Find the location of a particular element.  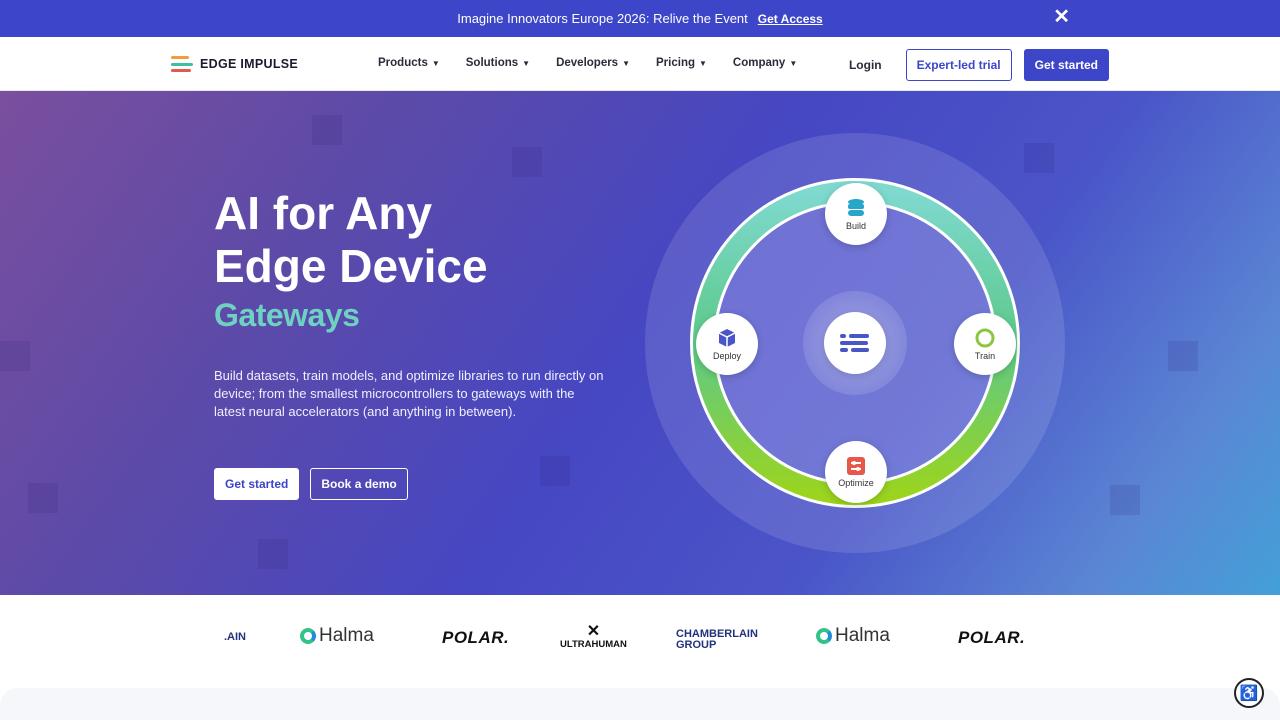

nav-item-company: Company ▼ is located at coordinates (765, 63).